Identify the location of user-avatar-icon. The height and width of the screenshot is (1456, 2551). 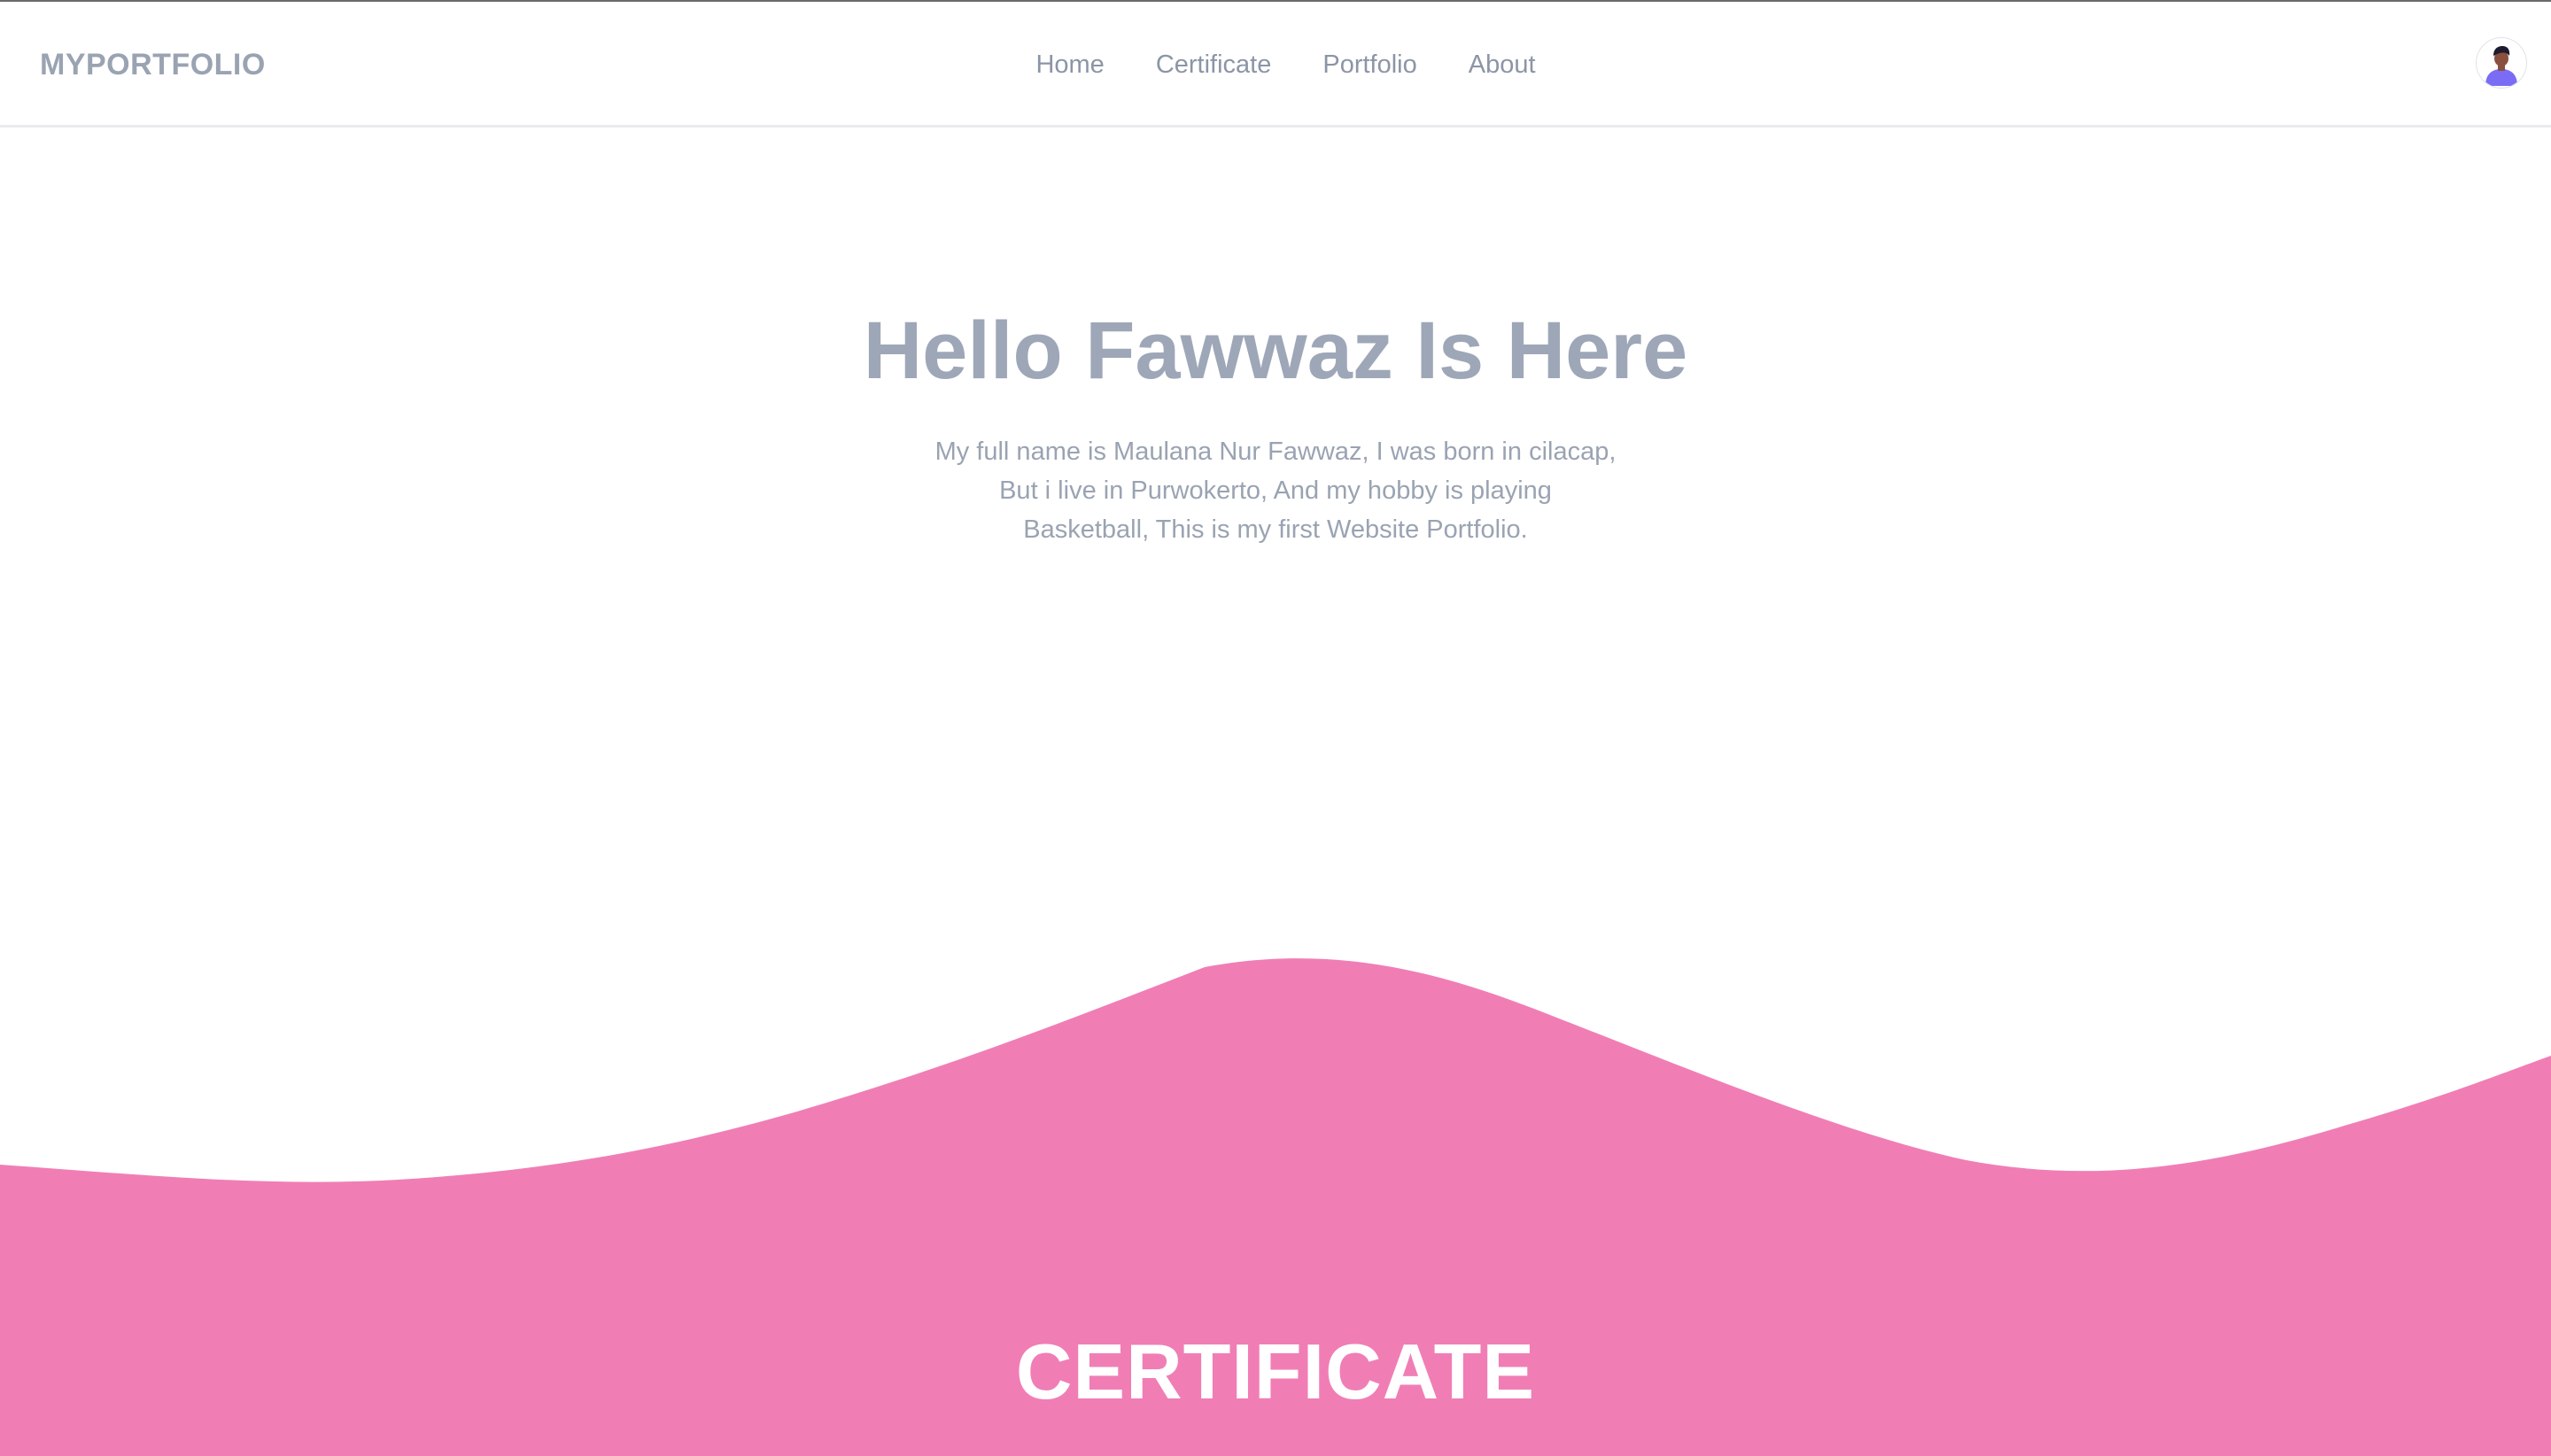
(2501, 63).